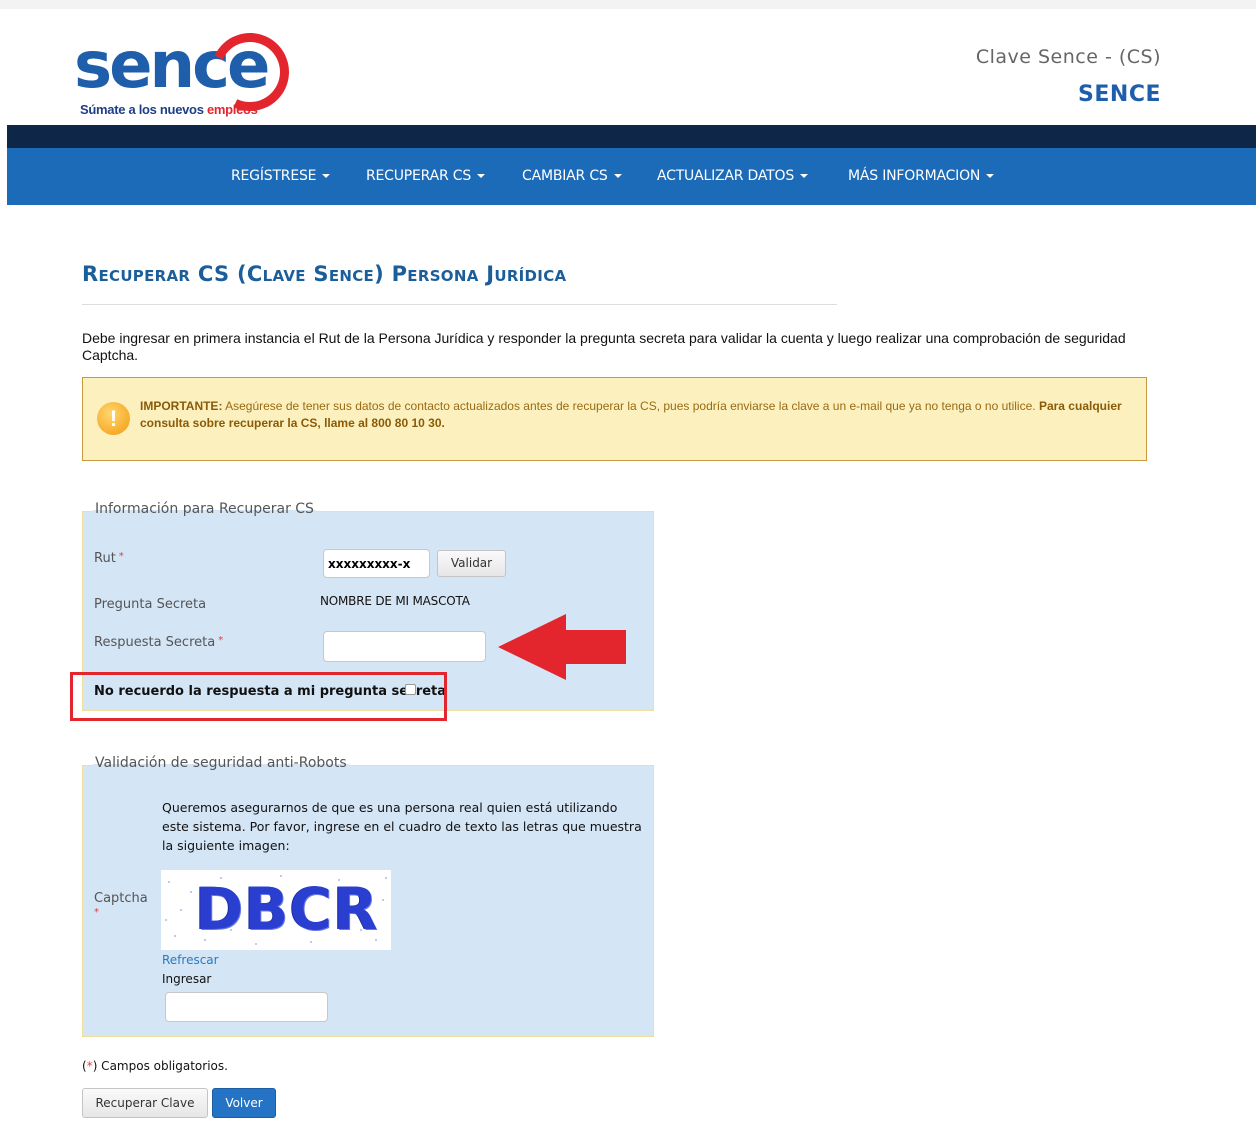 This screenshot has width=1256, height=1127. What do you see at coordinates (562, 647) in the screenshot?
I see `red-arrow-icon` at bounding box center [562, 647].